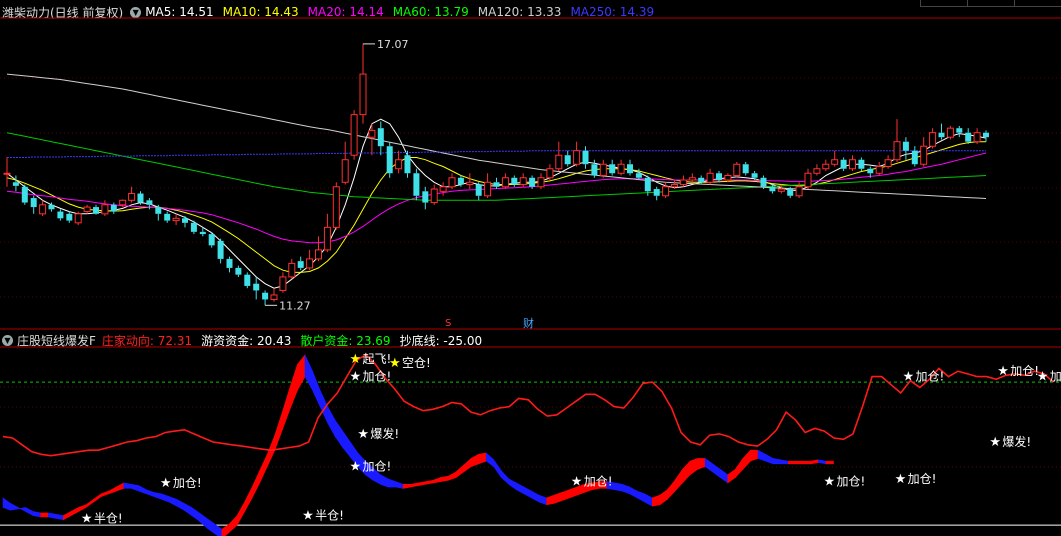  Describe the element at coordinates (416, 363) in the screenshot. I see `signal-text: 空仓!` at that location.